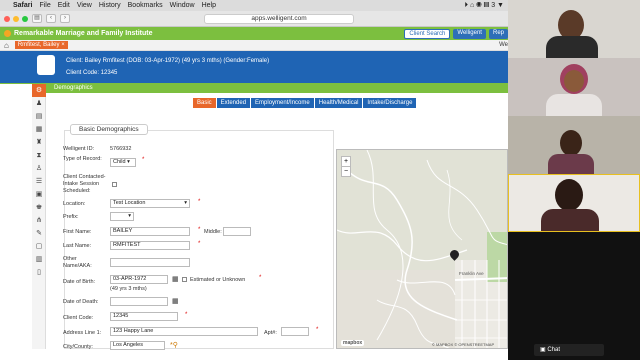 This screenshot has width=640, height=360. I want to click on map-zoom-controls: + −, so click(346, 166).